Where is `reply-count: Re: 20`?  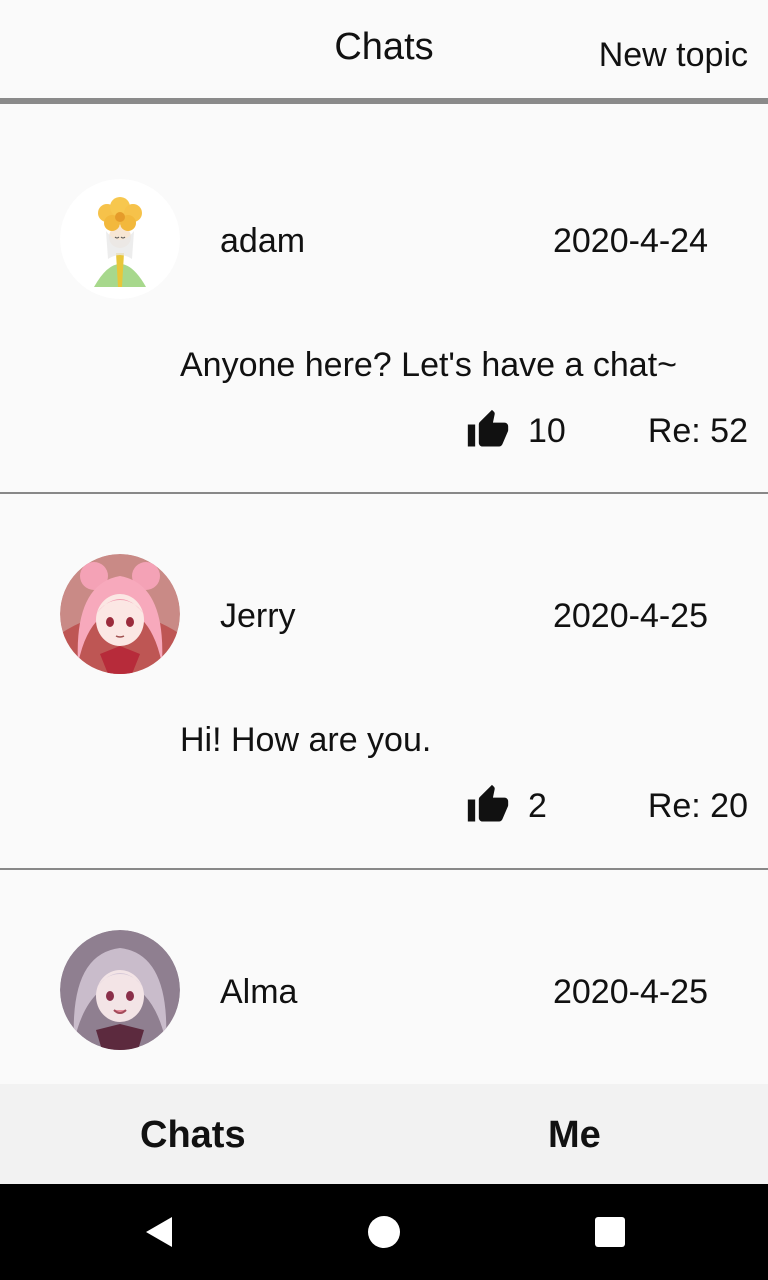 reply-count: Re: 20 is located at coordinates (697, 806).